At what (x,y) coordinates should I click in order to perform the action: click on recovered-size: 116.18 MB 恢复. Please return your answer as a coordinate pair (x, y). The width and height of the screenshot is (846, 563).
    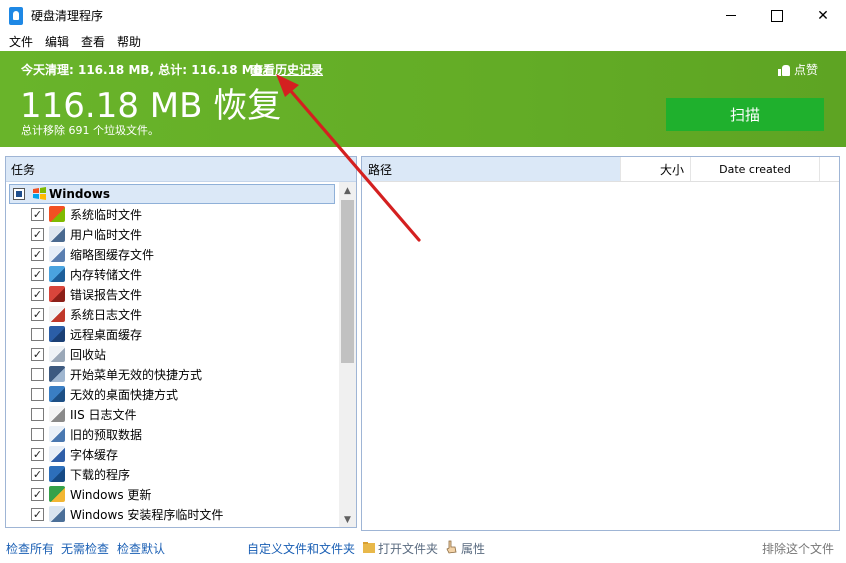
    Looking at the image, I should click on (151, 106).